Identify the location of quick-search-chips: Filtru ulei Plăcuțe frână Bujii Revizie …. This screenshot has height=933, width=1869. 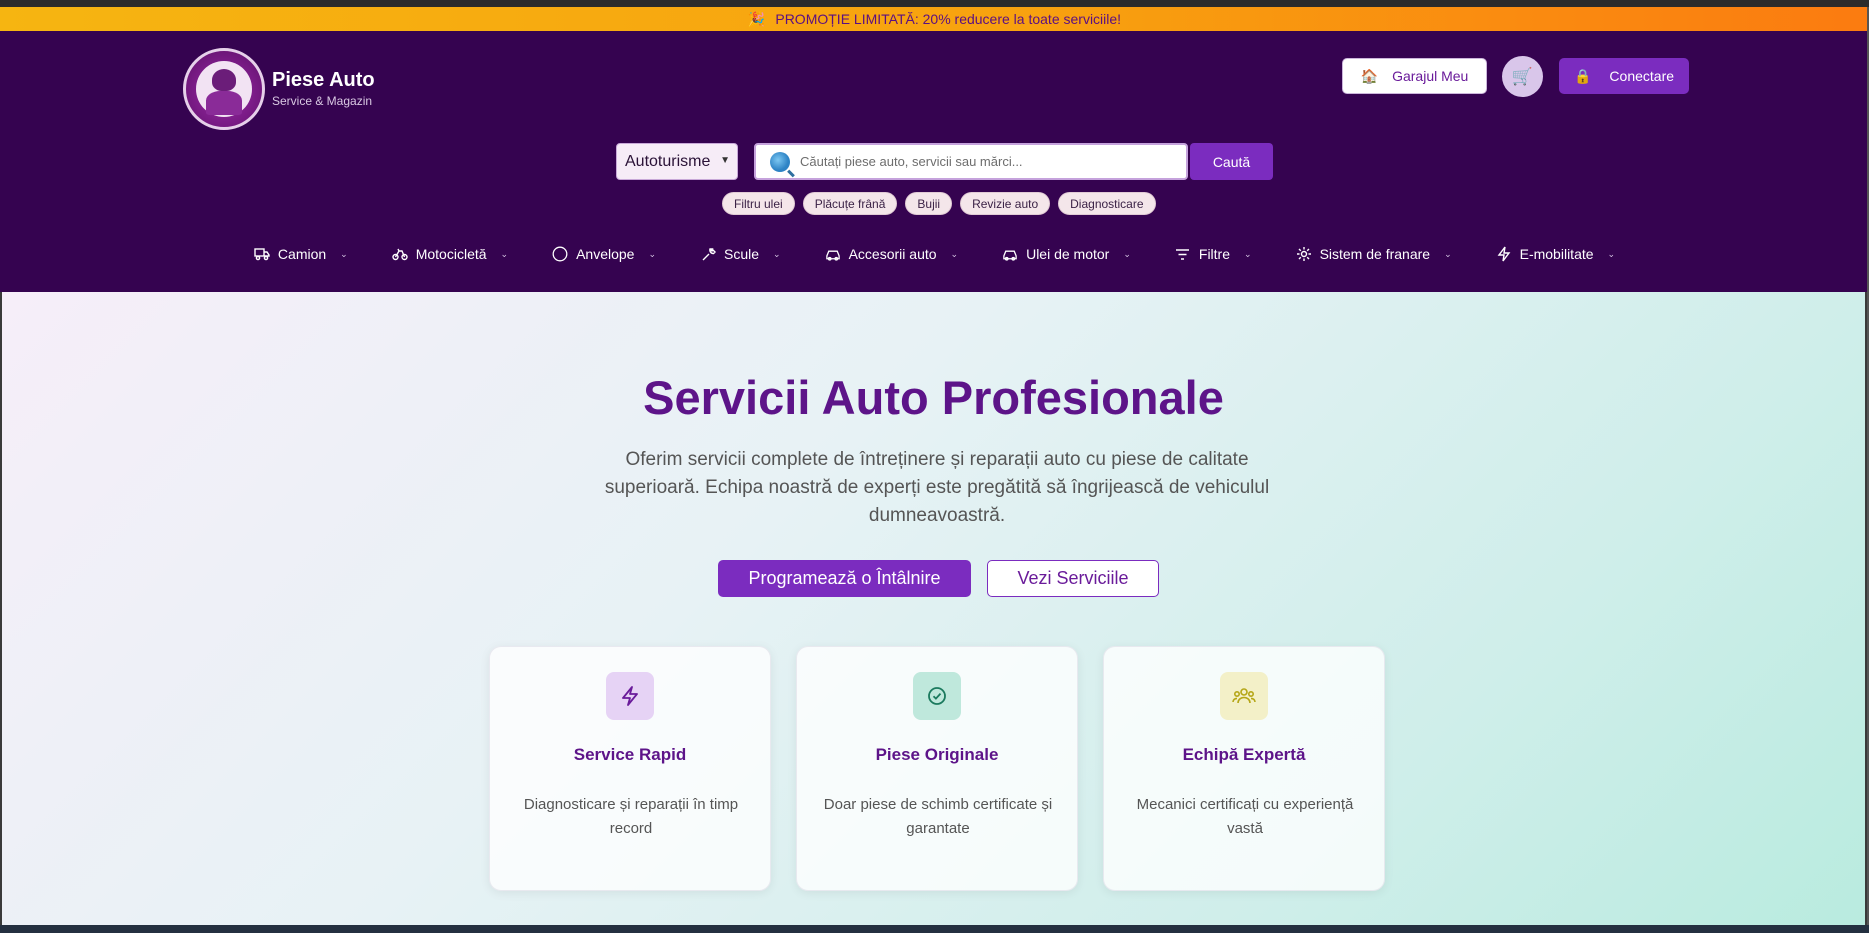
(939, 203).